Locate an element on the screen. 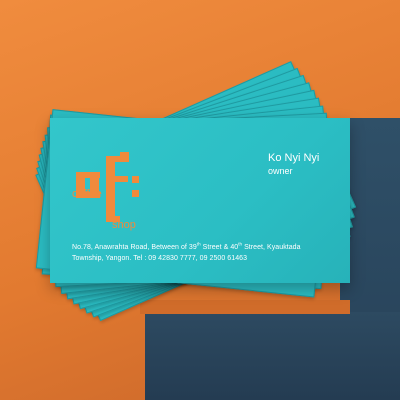 This screenshot has height=400, width=400. card-owner-name: Ko Nyi Nyi is located at coordinates (294, 158).